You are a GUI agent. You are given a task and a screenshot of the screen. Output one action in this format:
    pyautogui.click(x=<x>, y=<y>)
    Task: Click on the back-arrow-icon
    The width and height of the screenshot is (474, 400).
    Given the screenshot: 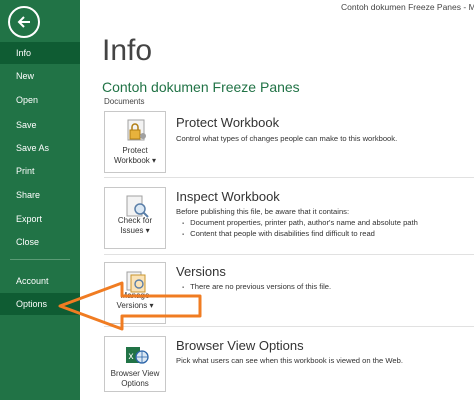 What is the action you would take?
    pyautogui.click(x=23, y=22)
    